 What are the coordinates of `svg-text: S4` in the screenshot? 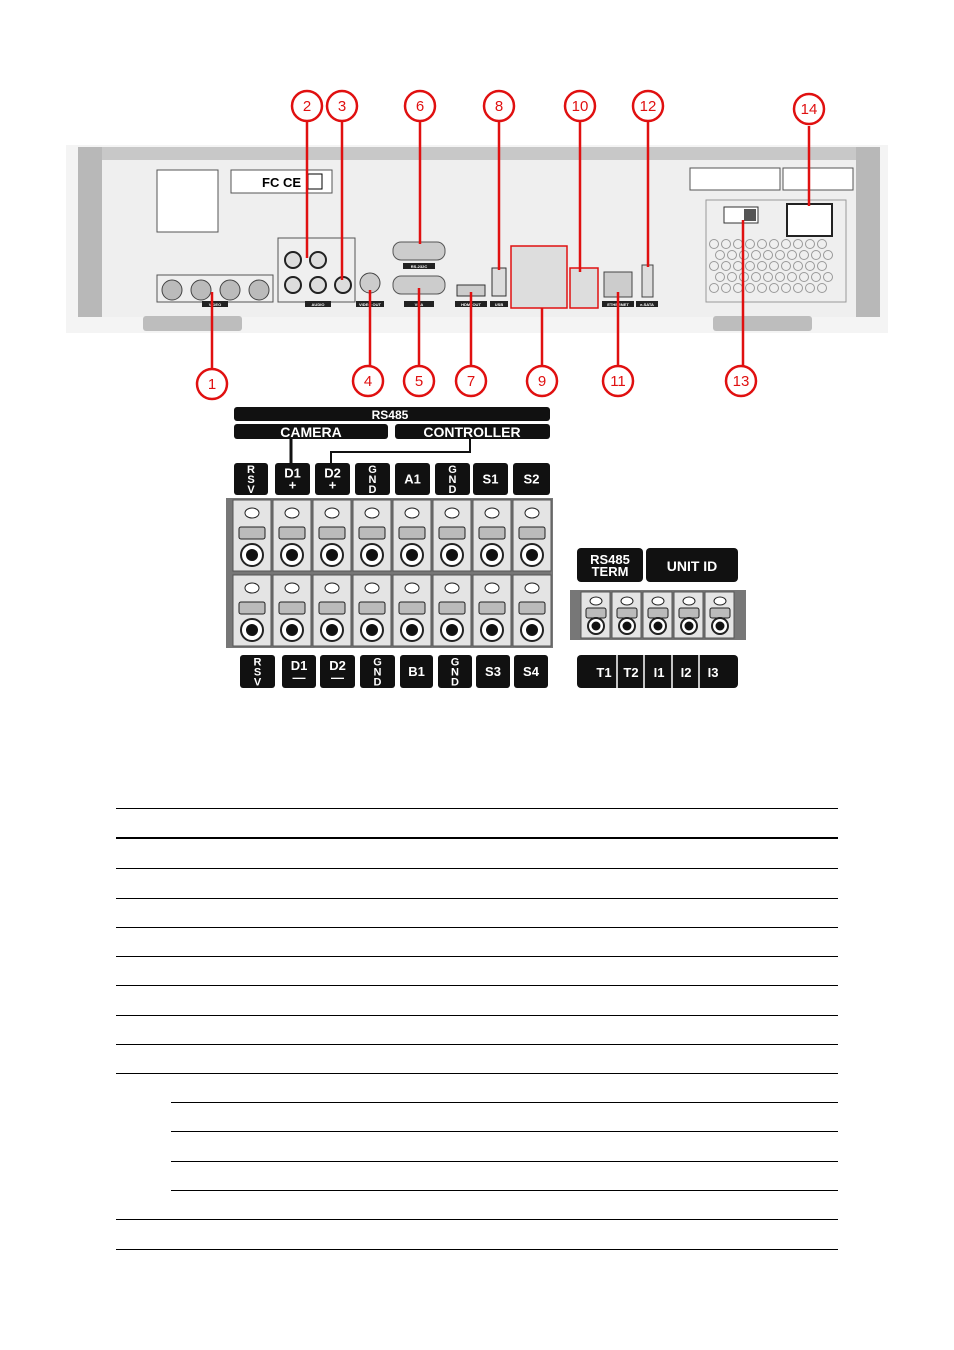 It's located at (531, 671).